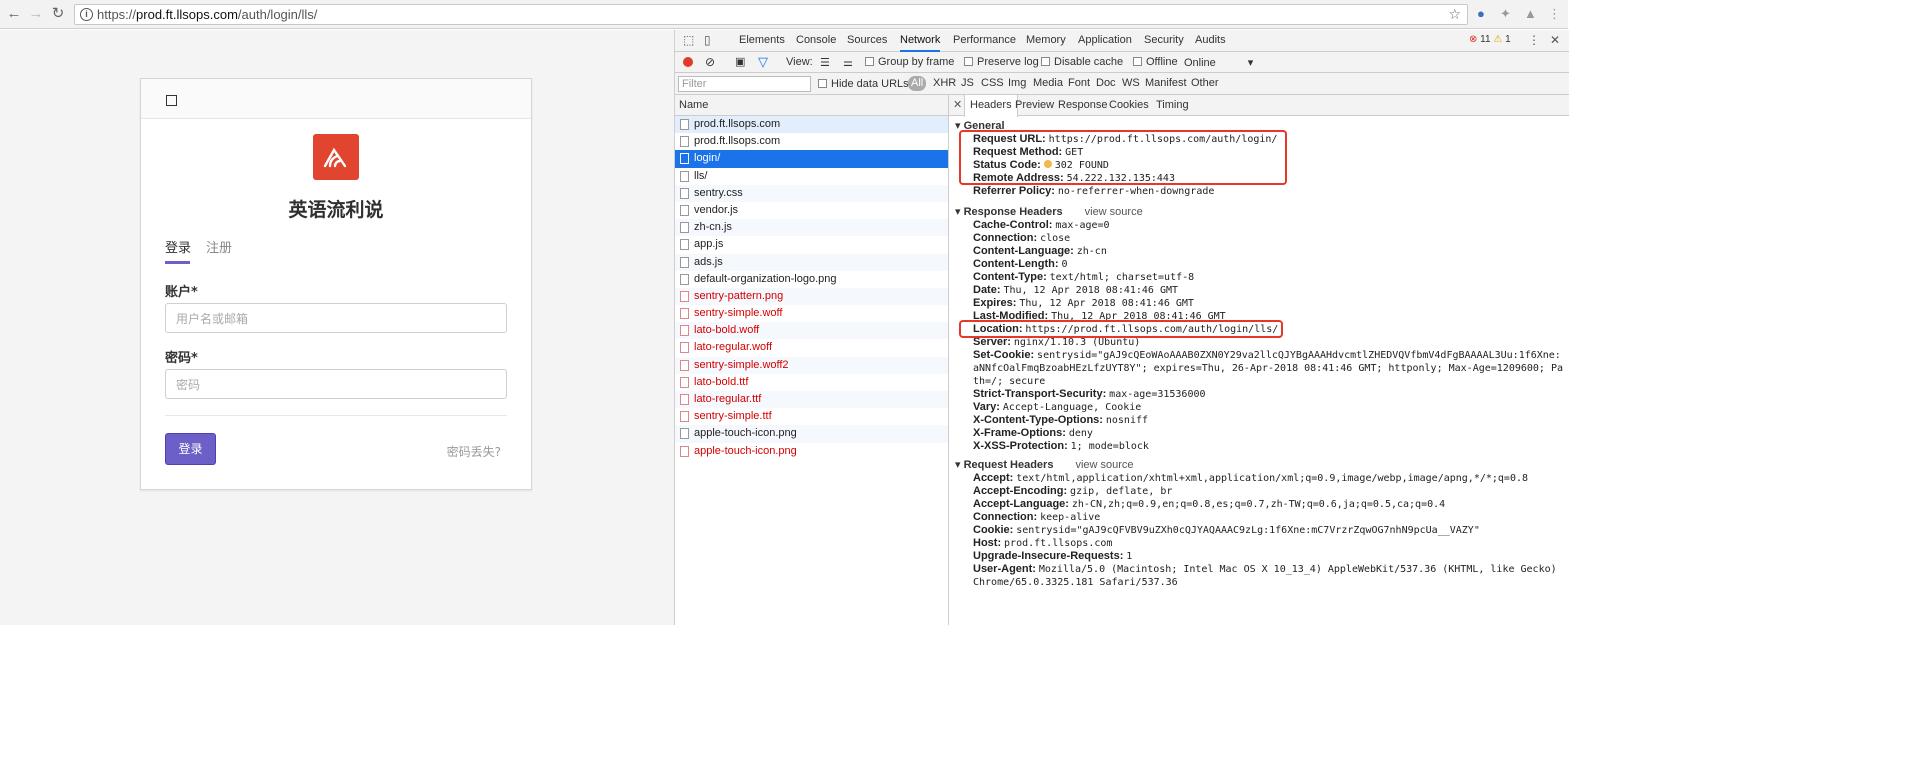 The image size is (1918, 764). Describe the element at coordinates (190, 449) in the screenshot. I see `login-button: 登录` at that location.